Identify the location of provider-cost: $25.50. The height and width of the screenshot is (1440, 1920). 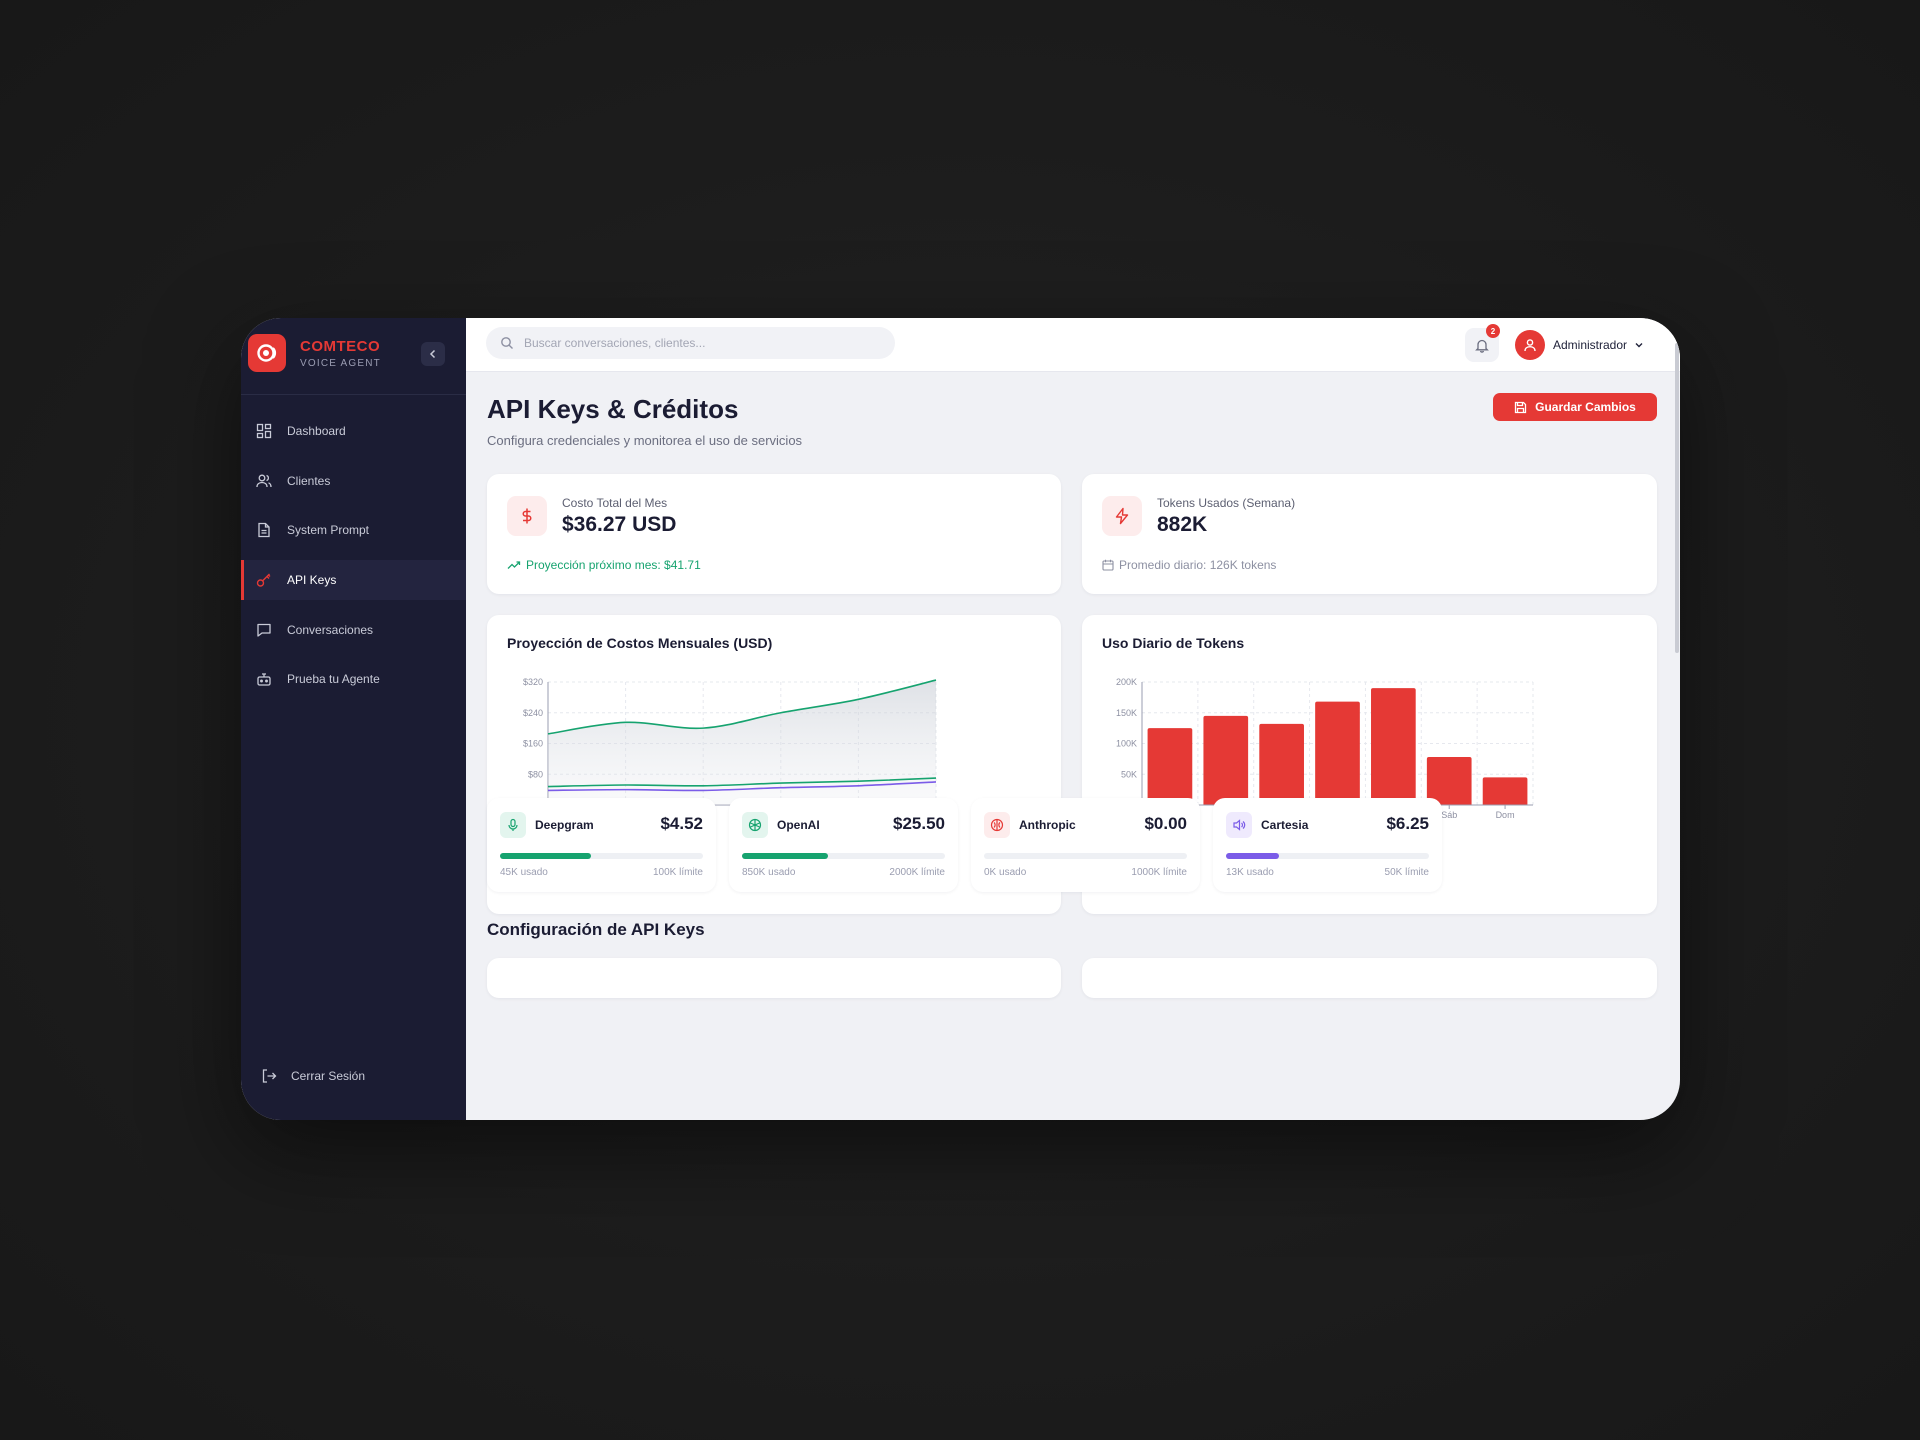
(919, 823).